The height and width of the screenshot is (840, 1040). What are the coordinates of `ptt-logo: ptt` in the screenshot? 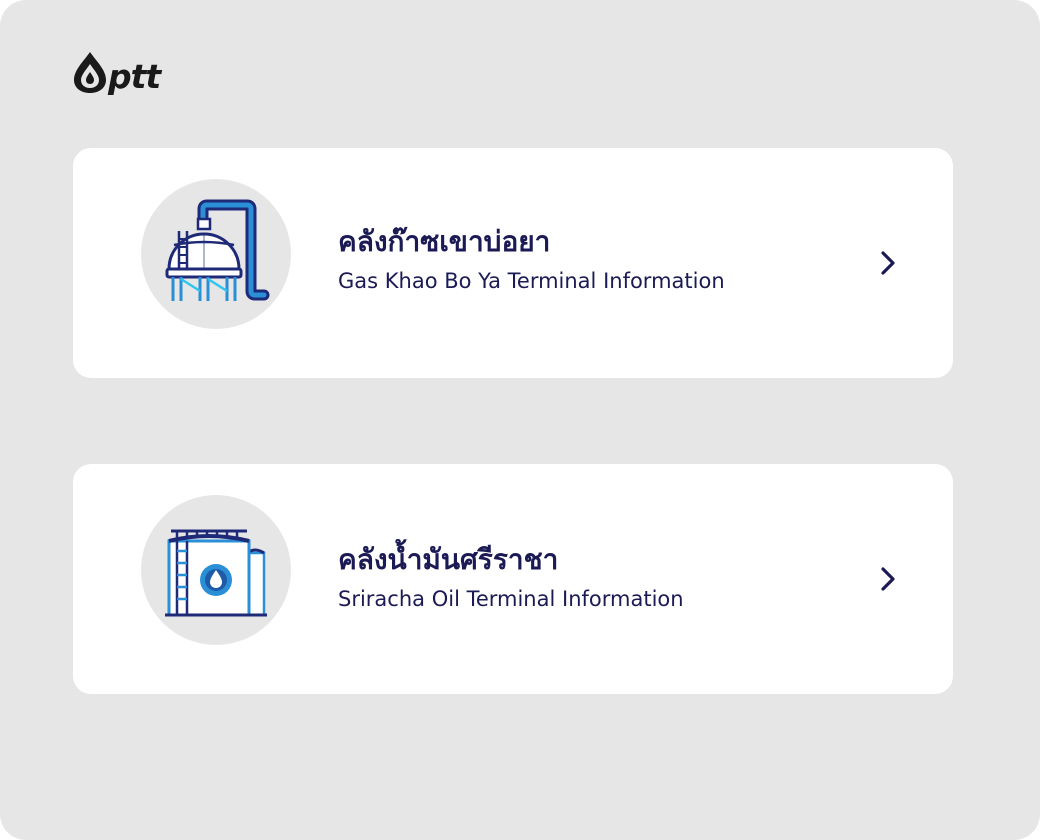 It's located at (124, 72).